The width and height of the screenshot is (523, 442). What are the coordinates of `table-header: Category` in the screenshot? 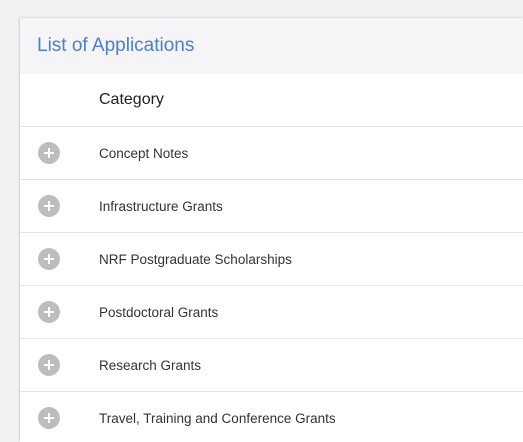 It's located at (271, 100).